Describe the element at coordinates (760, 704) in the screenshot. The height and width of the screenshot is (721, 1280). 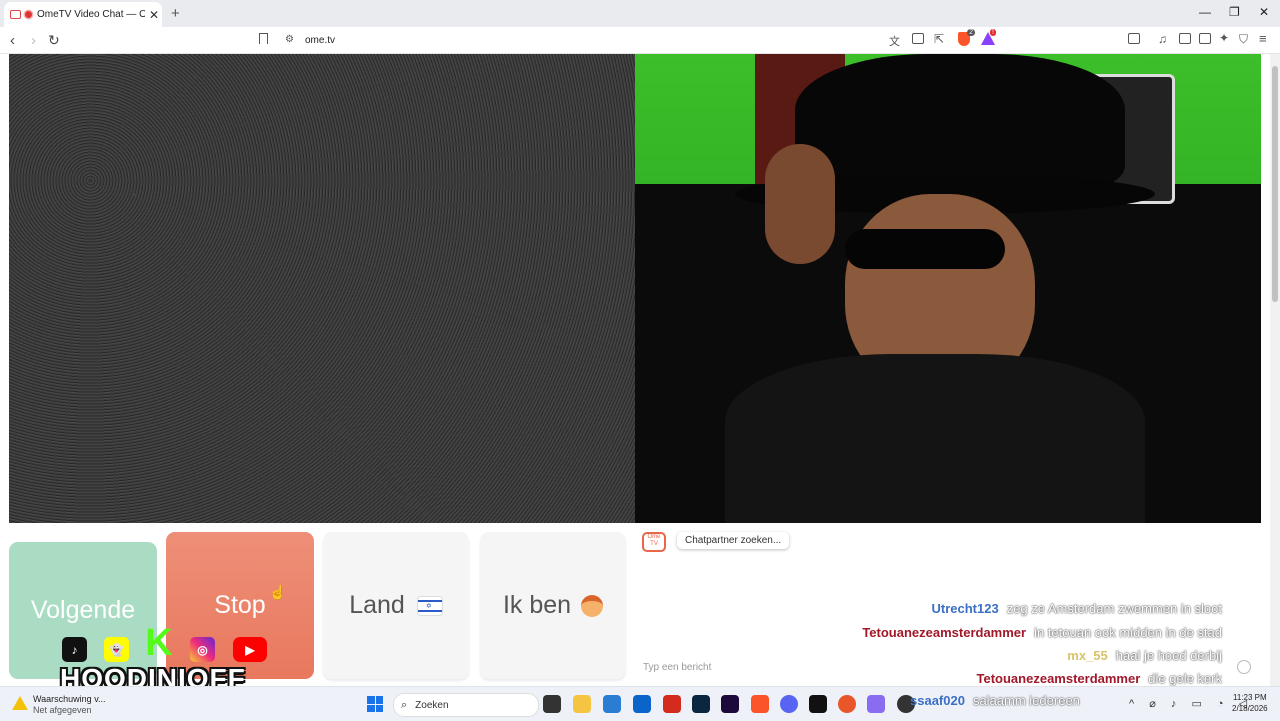
I see `brave-icon` at that location.